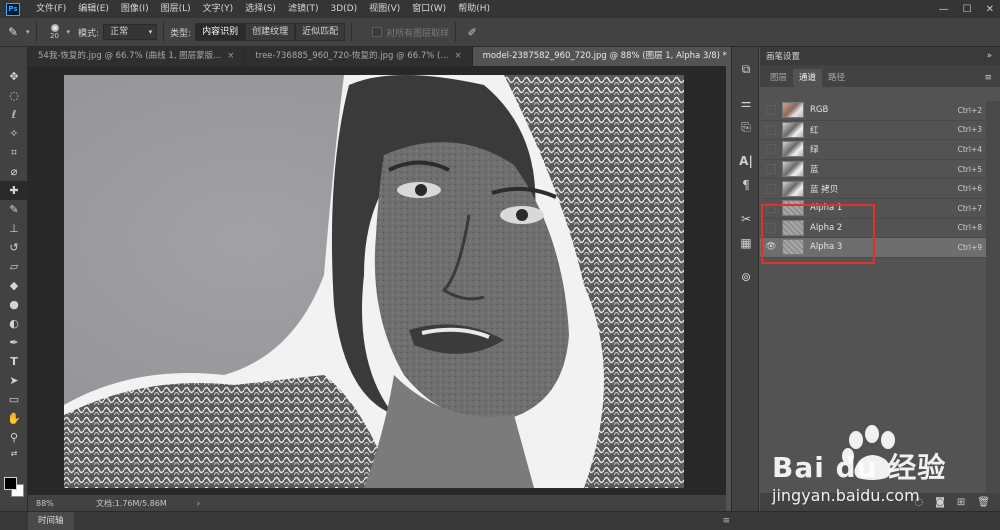 This screenshot has width=1000, height=530. Describe the element at coordinates (69, 32) in the screenshot. I see `chevron-down-icon: ▾` at that location.